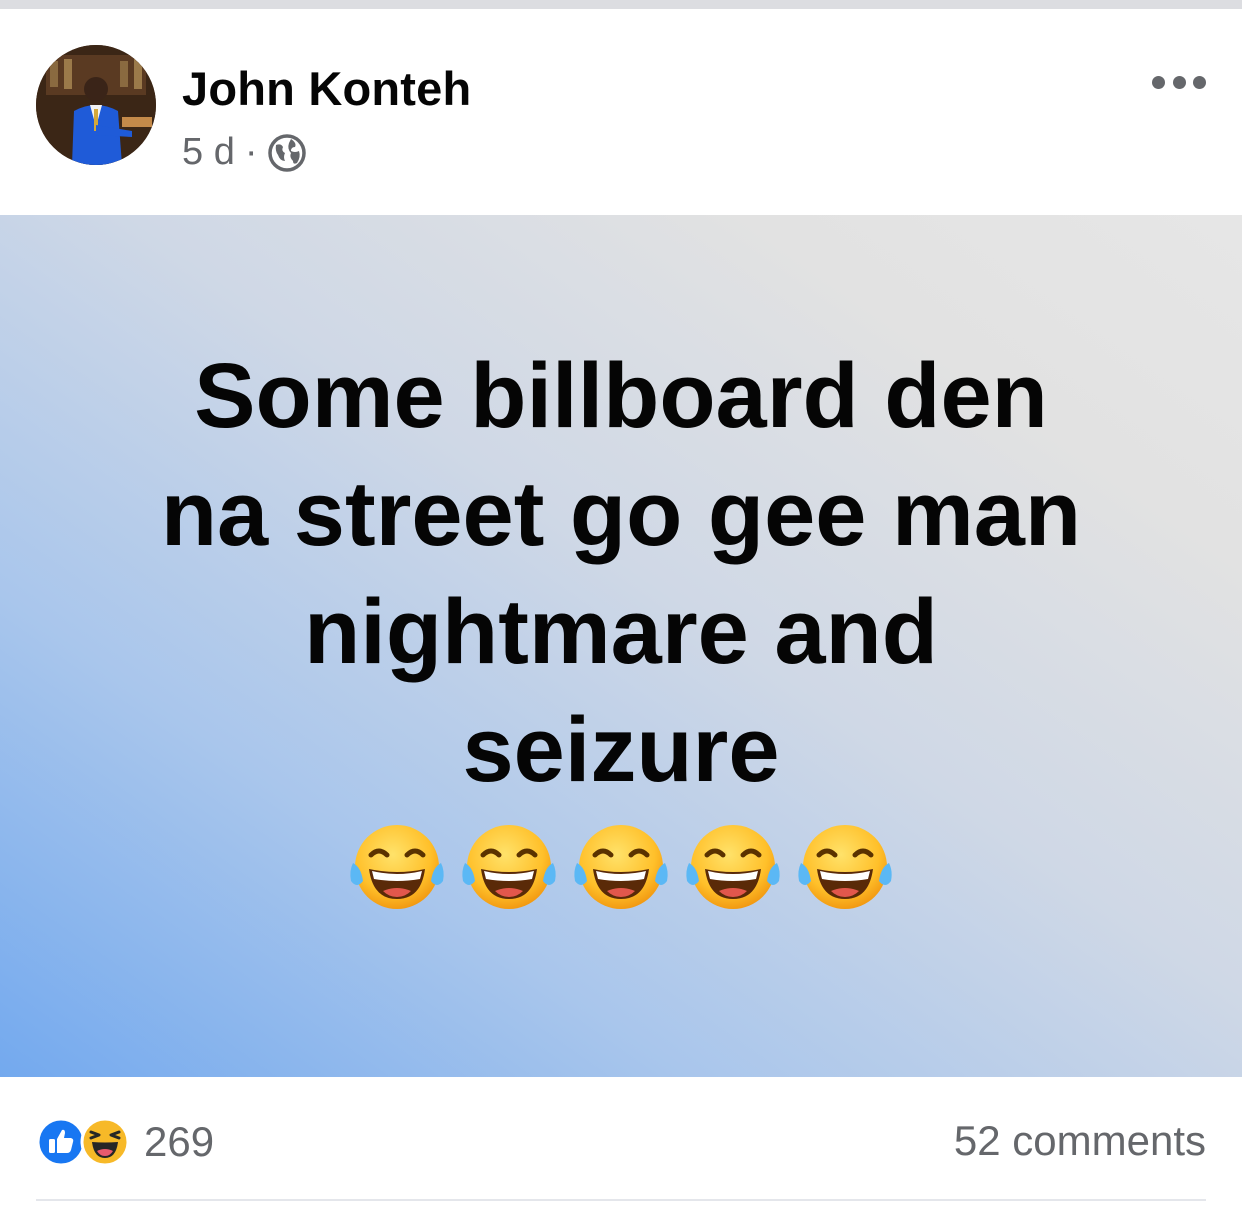  I want to click on footer-divider, so click(621, 1200).